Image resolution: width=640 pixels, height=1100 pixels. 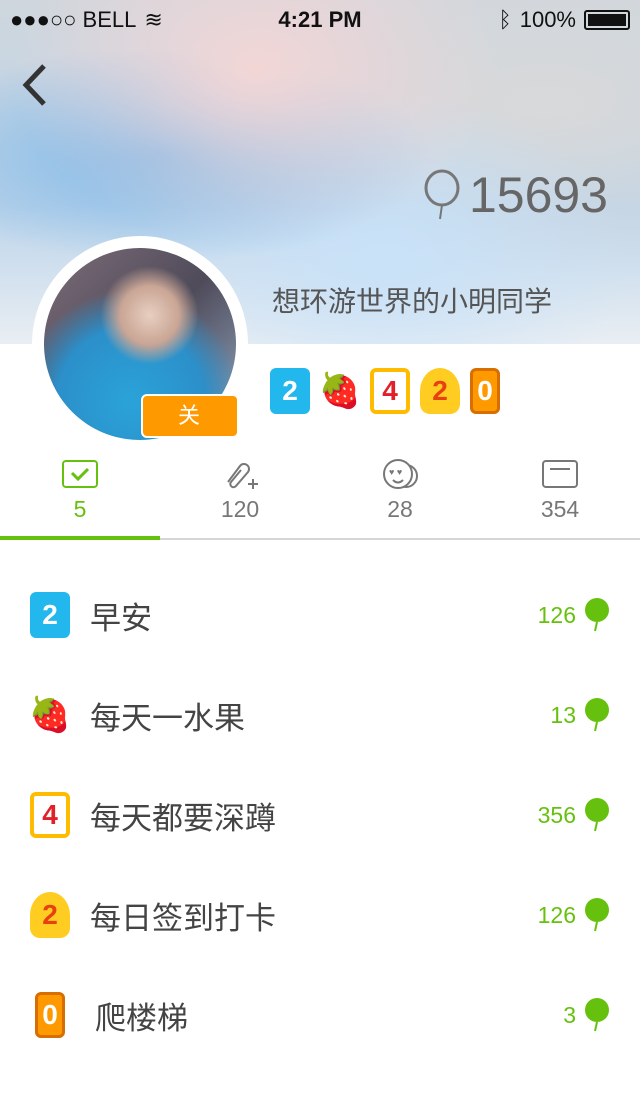 What do you see at coordinates (563, 714) in the screenshot?
I see `balloon-count: 13` at bounding box center [563, 714].